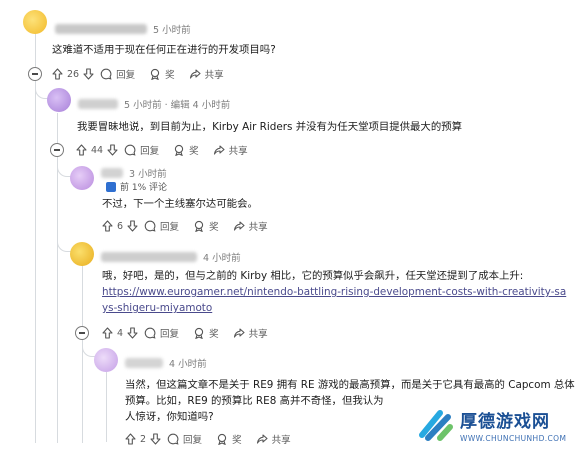 The height and width of the screenshot is (451, 584). I want to click on comment-time: 5 小时前, so click(172, 30).